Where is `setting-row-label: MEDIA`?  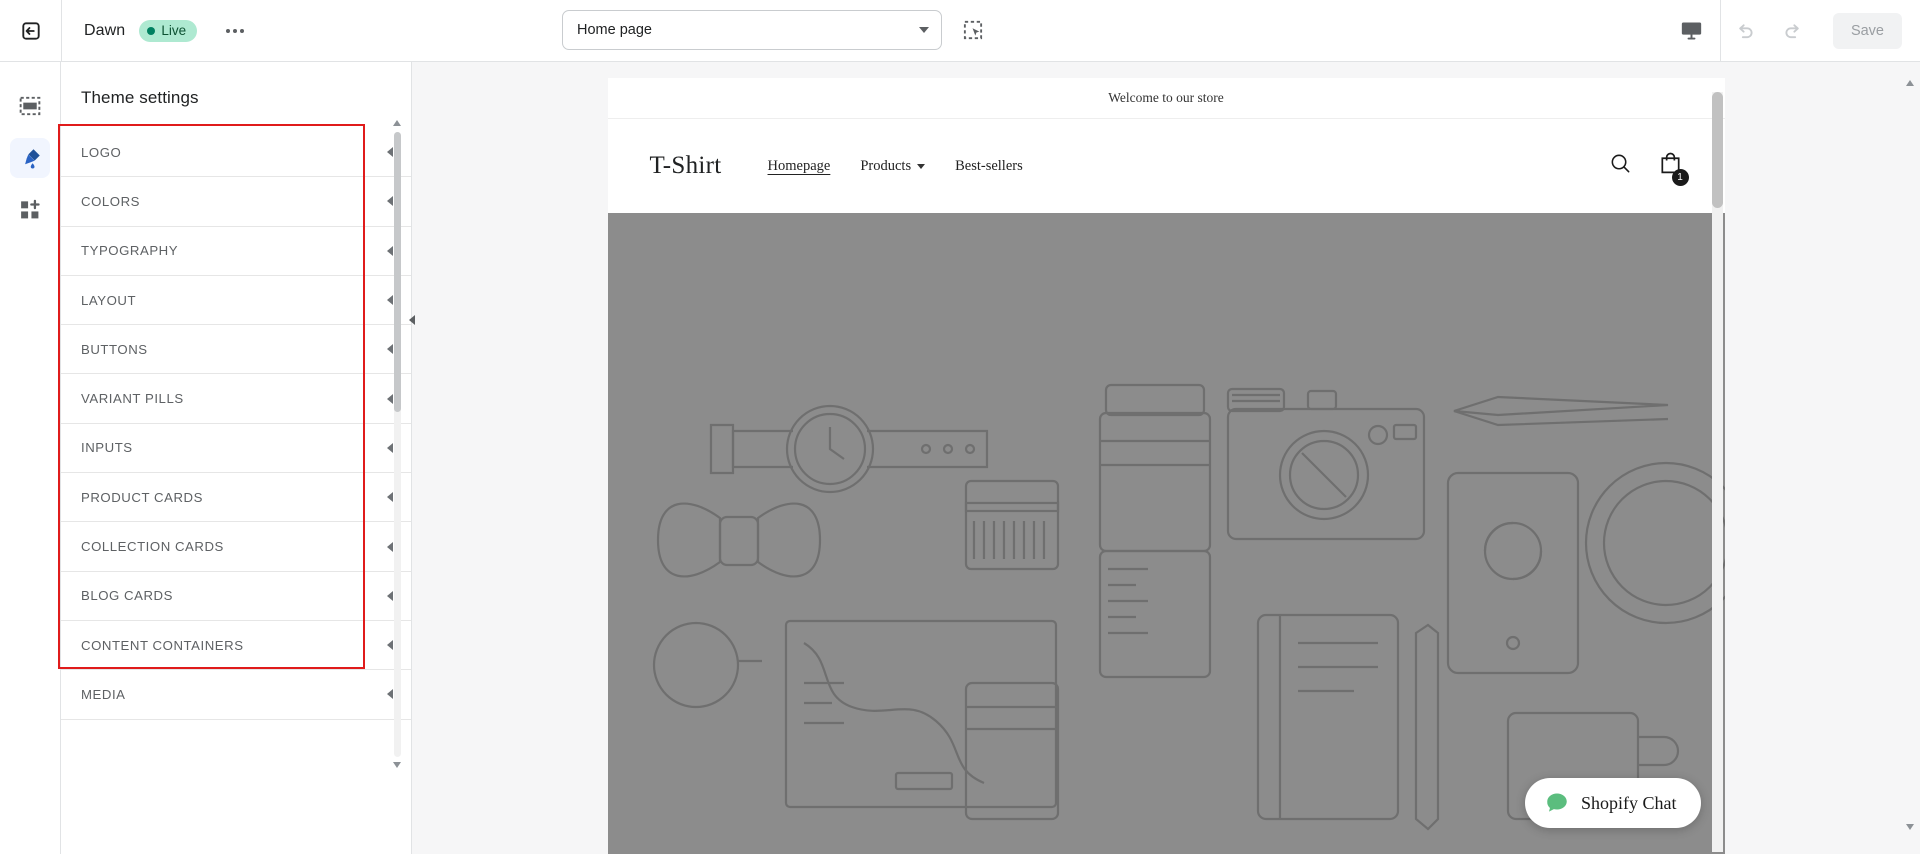 setting-row-label: MEDIA is located at coordinates (103, 694).